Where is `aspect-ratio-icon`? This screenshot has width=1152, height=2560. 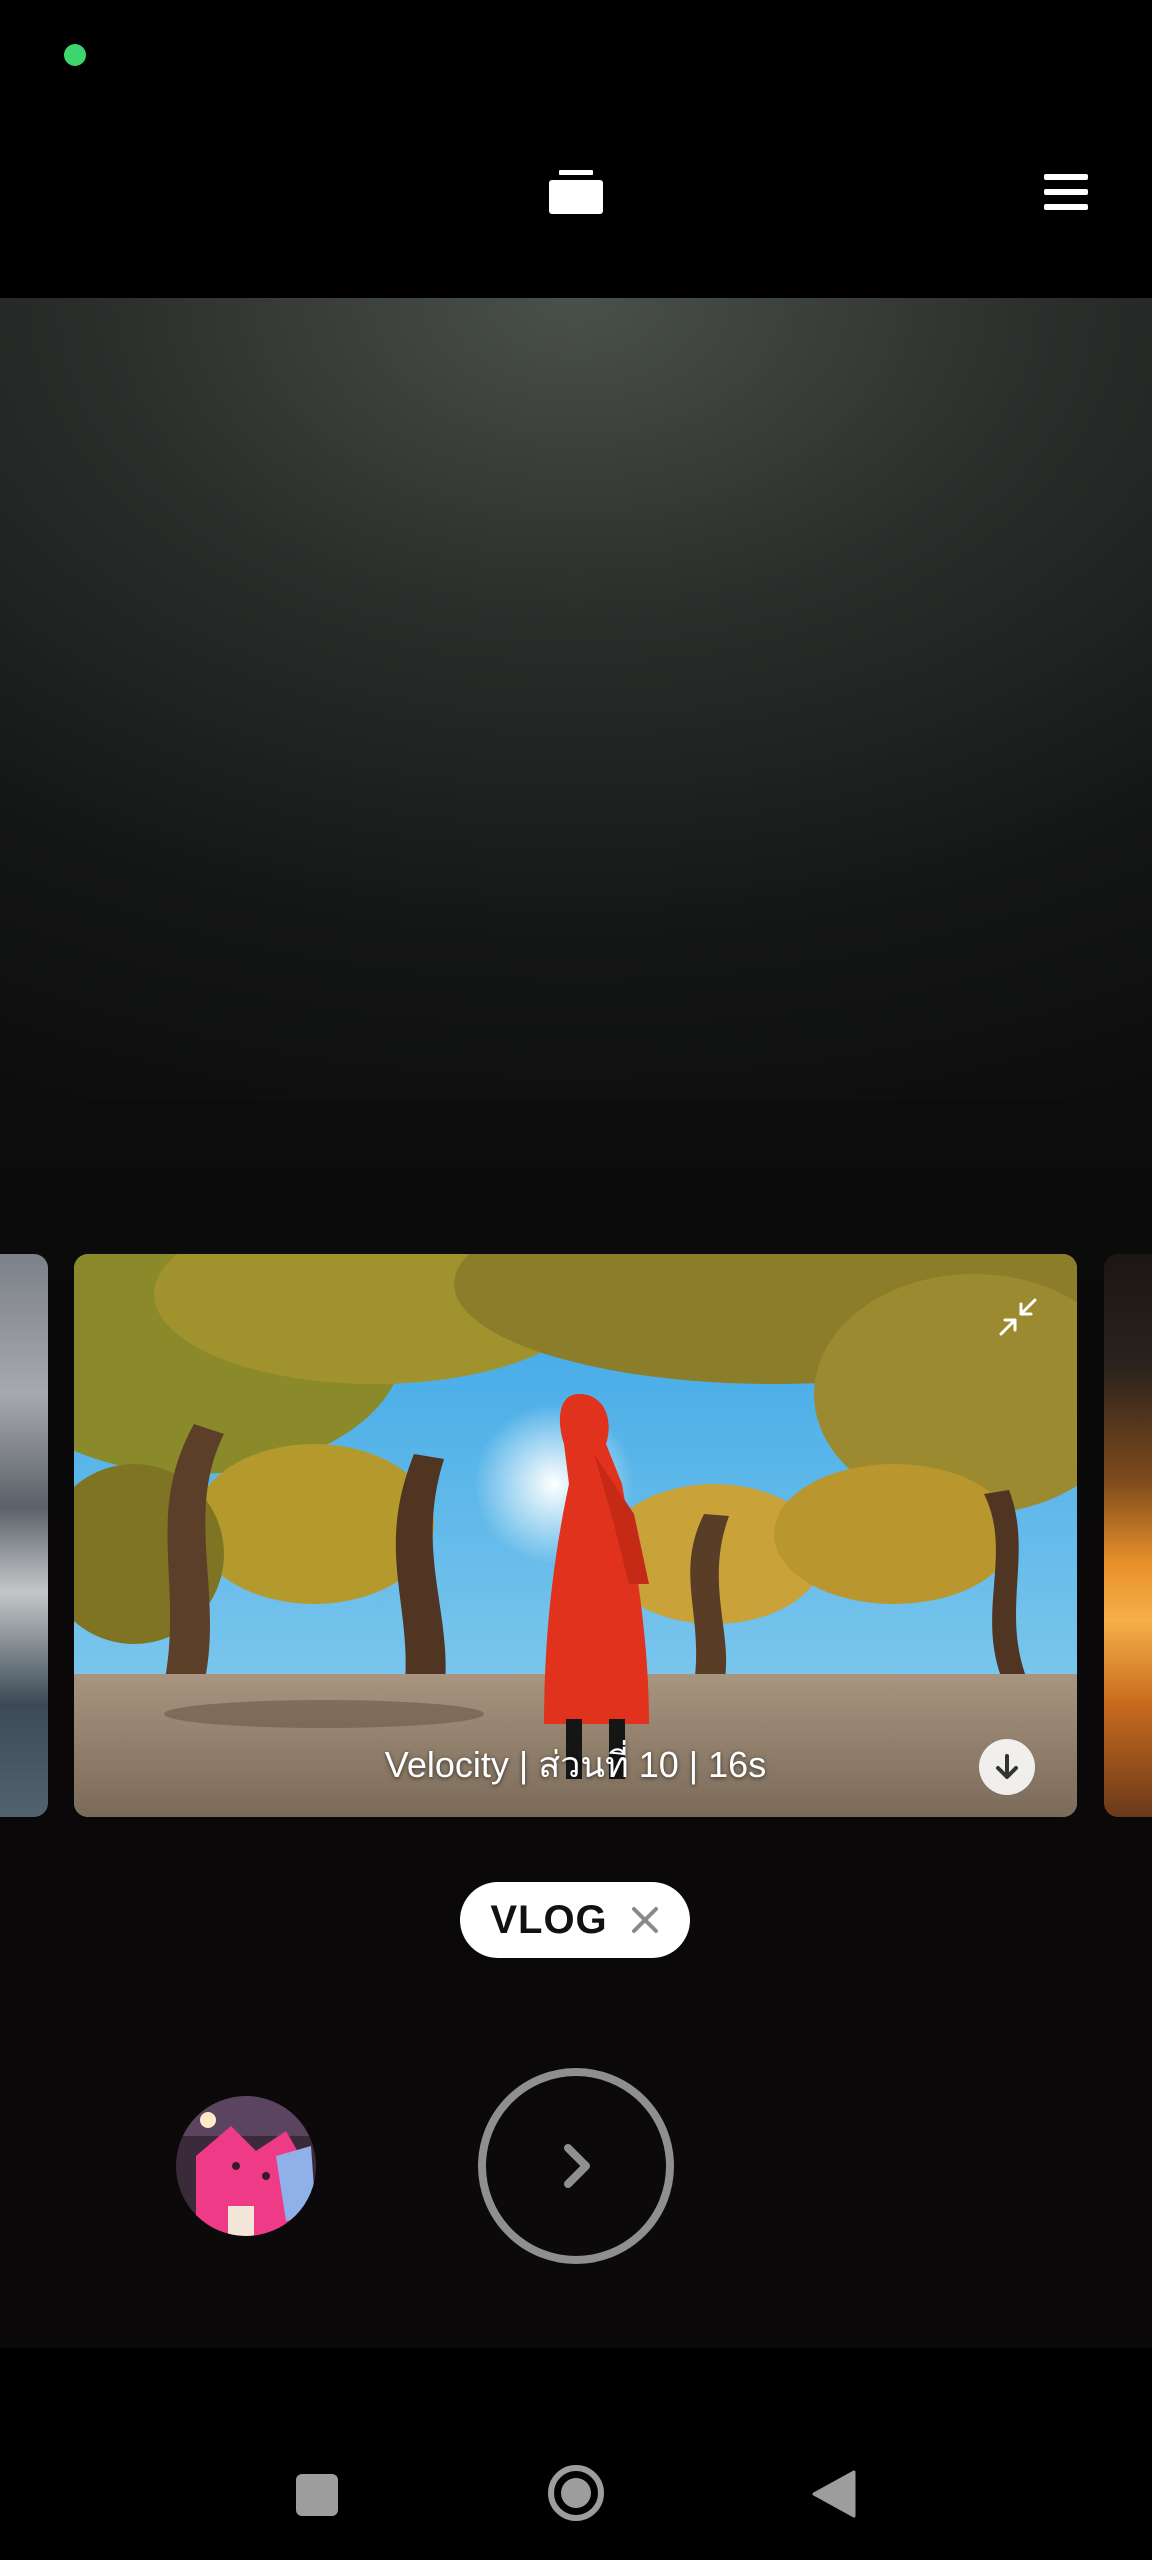 aspect-ratio-icon is located at coordinates (576, 192).